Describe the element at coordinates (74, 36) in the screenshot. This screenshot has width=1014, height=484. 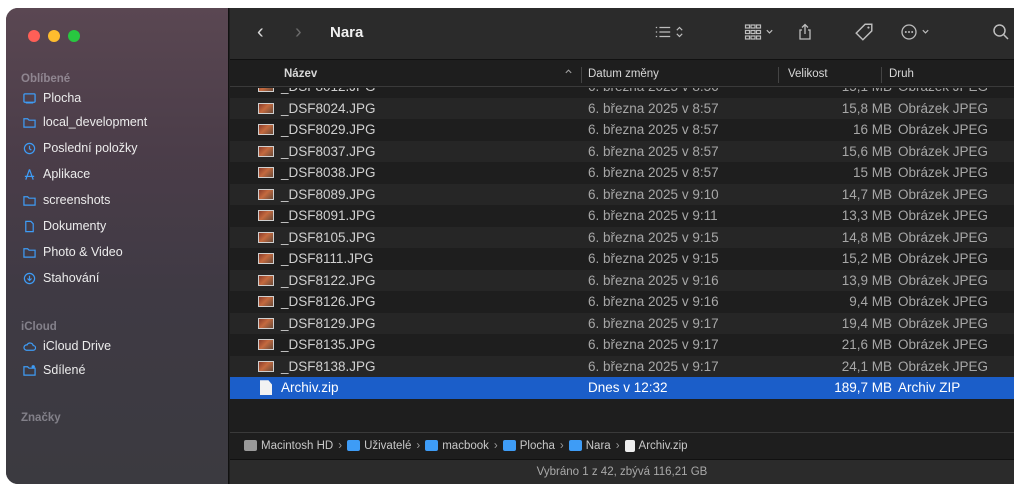
I see `zoom-window-button` at that location.